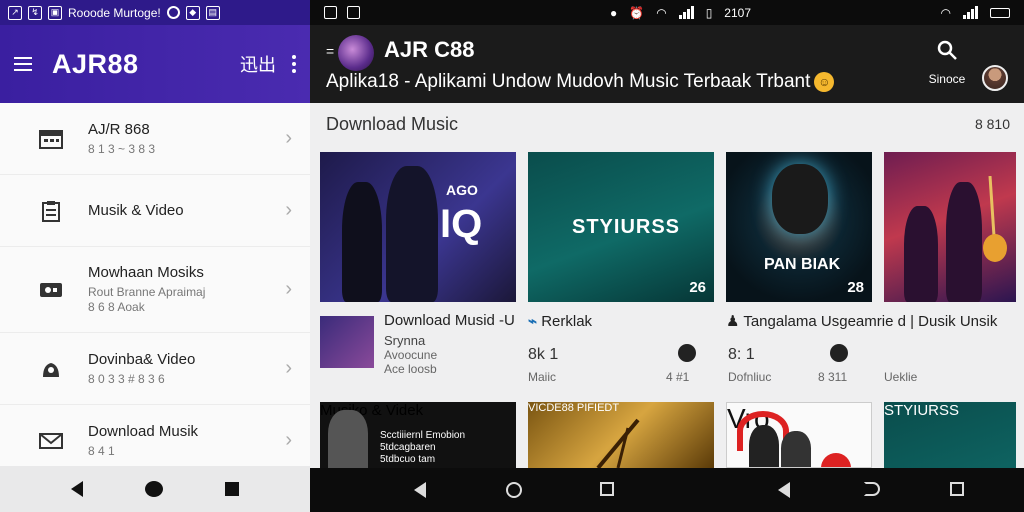  Describe the element at coordinates (146, 272) in the screenshot. I see `menu-item-title: Mowhaan Mosiks` at that location.